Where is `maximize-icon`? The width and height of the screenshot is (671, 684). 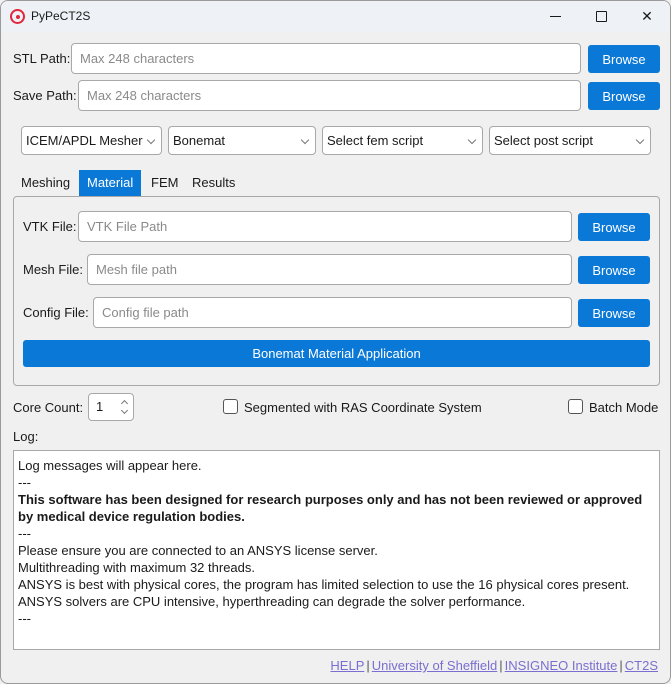 maximize-icon is located at coordinates (601, 16).